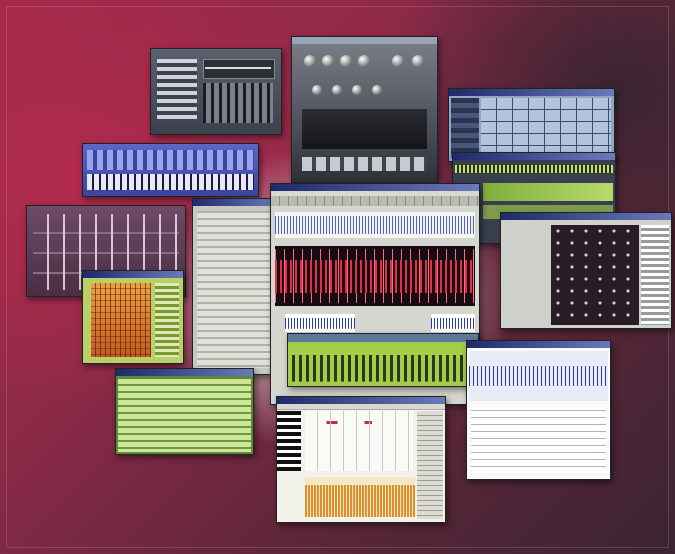 Image resolution: width=675 pixels, height=554 pixels. I want to click on display-strip, so click(239, 69).